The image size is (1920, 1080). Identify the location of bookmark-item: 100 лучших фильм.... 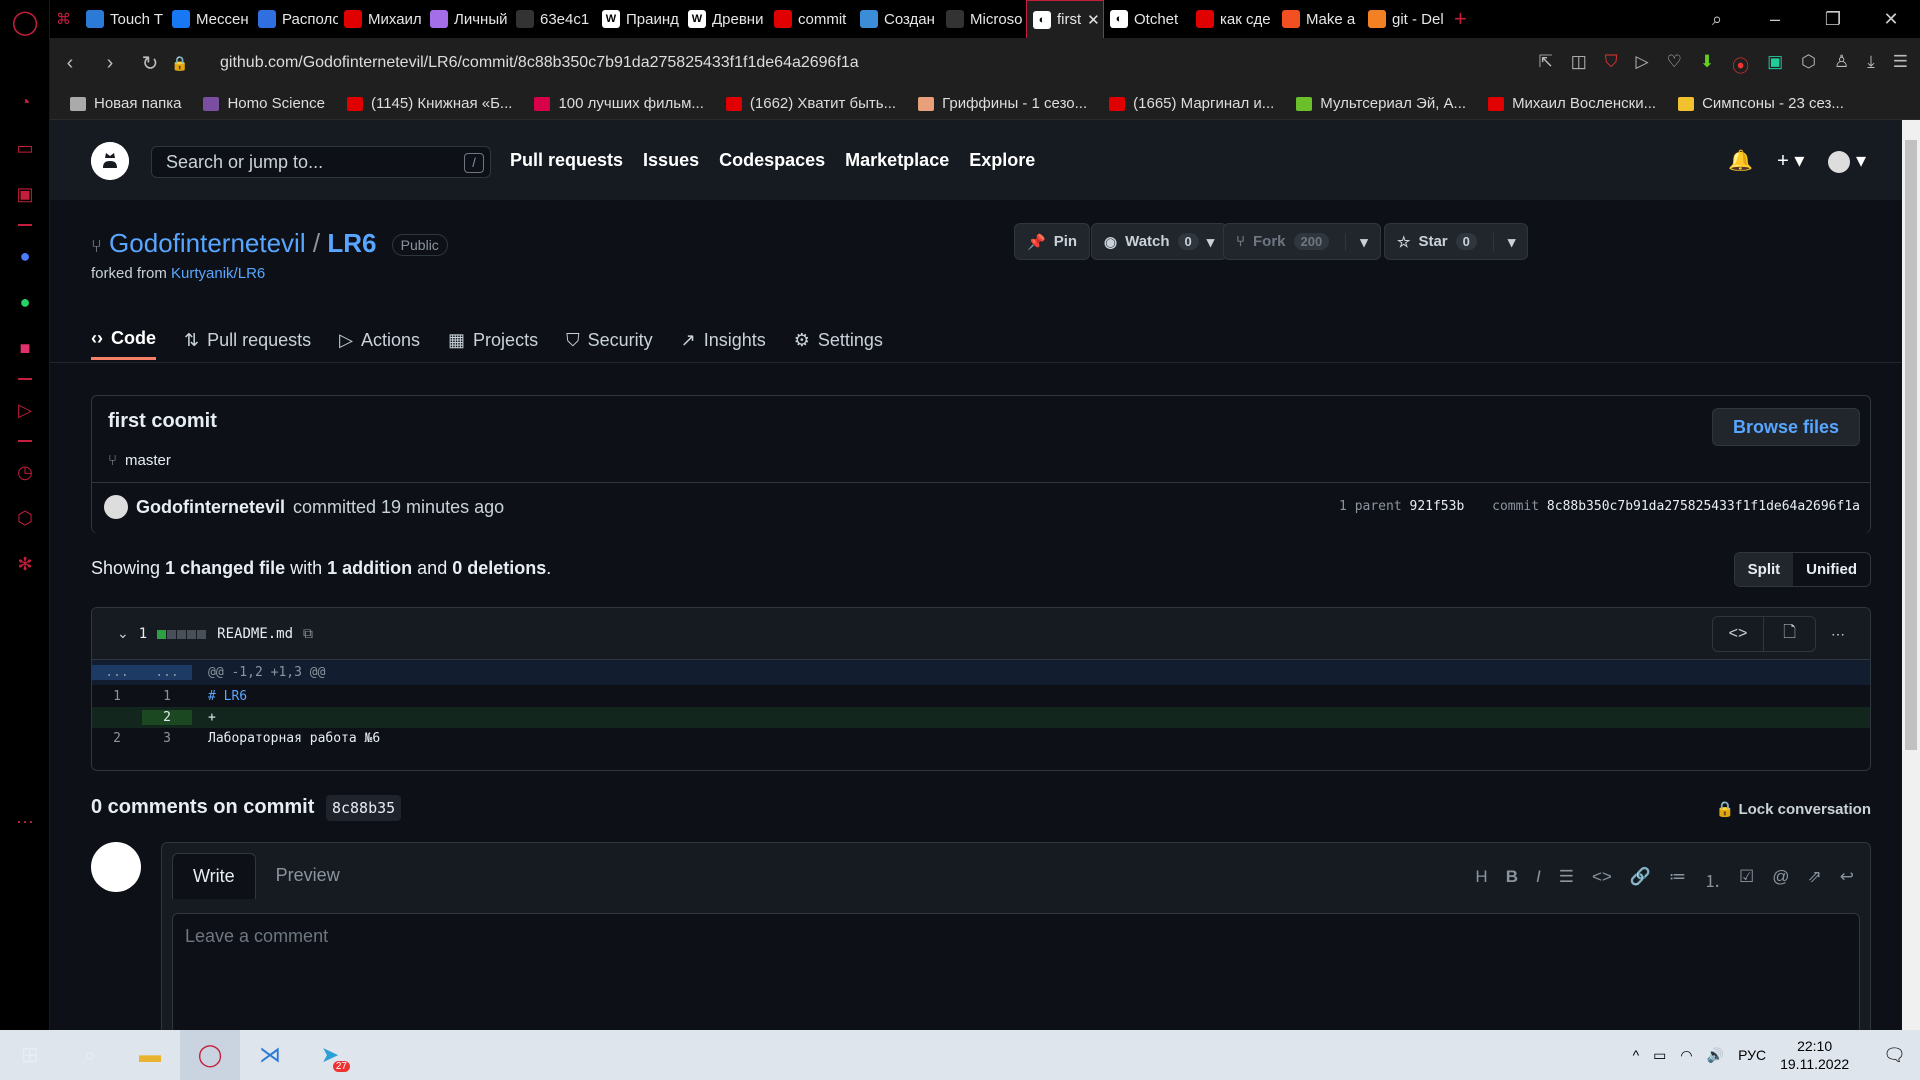
(619, 103).